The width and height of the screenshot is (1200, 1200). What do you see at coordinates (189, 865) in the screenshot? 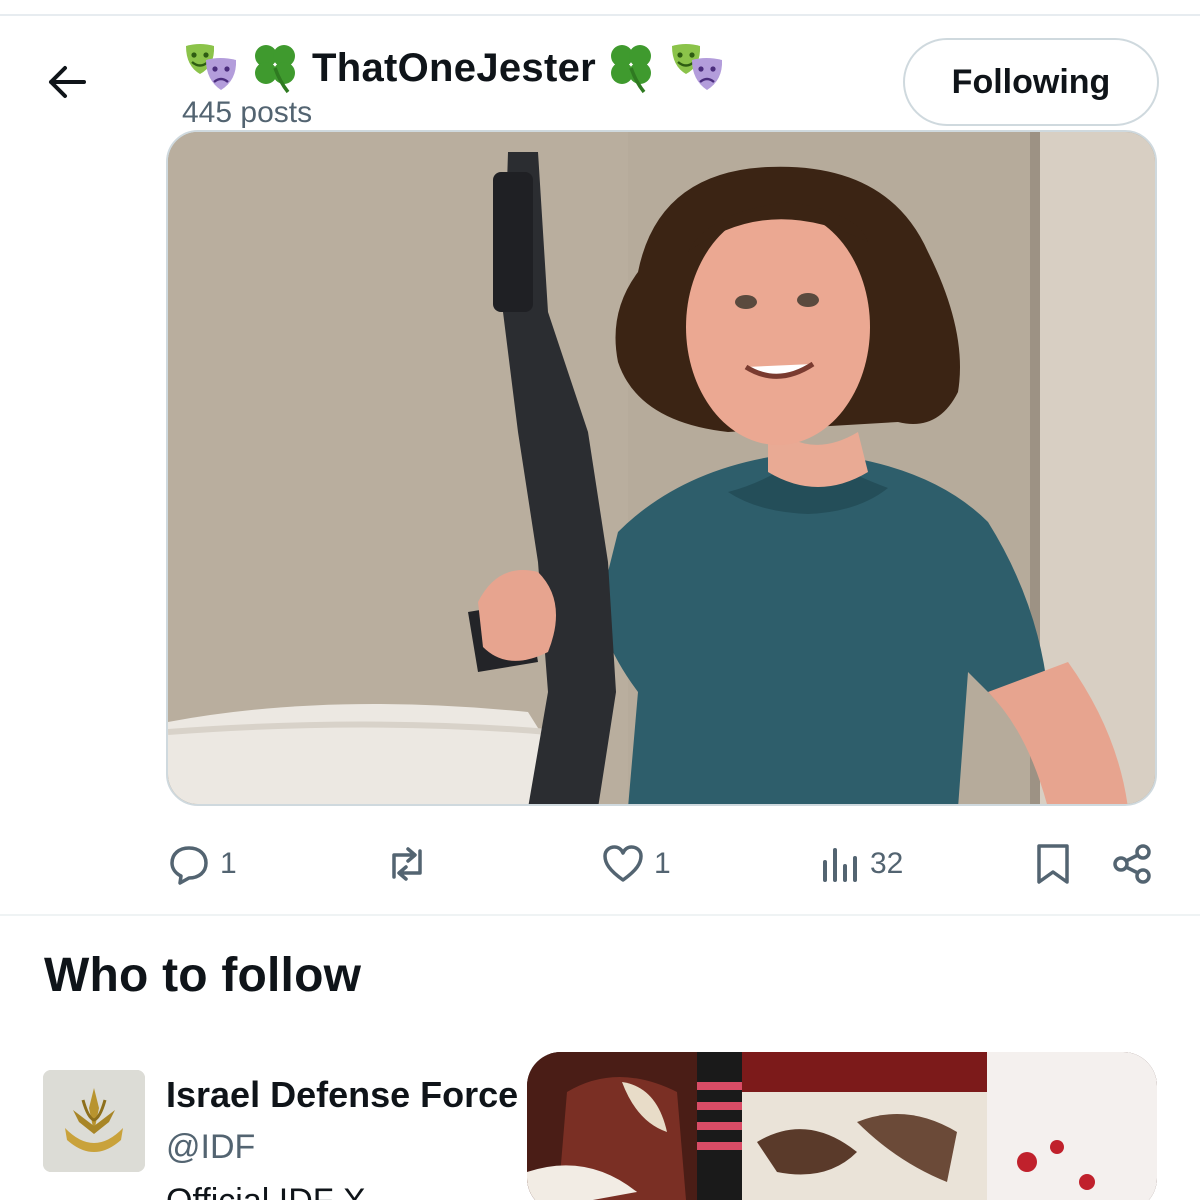
I see `reply-icon` at bounding box center [189, 865].